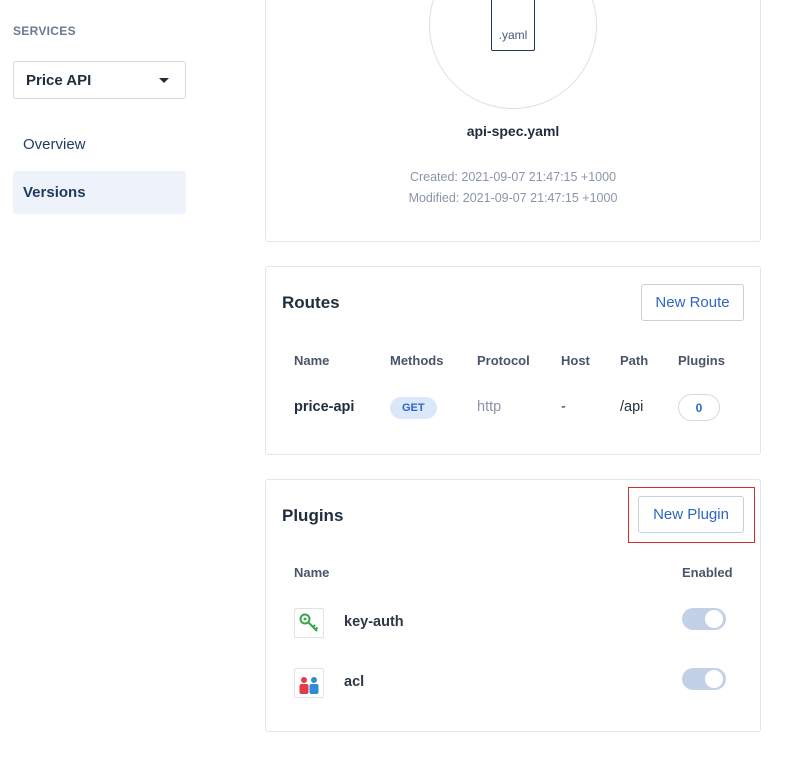 The image size is (804, 770). I want to click on routes-col-name: Name, so click(312, 360).